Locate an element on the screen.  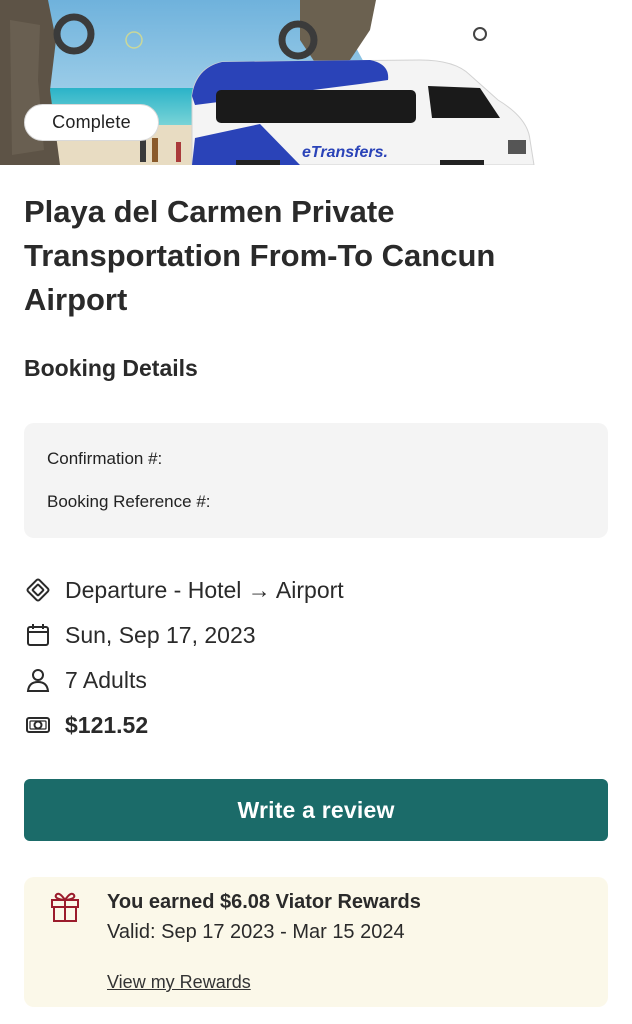
rewards-validity: Valid: Sep 17 2023 - Mar 15 2024 is located at coordinates (256, 932).